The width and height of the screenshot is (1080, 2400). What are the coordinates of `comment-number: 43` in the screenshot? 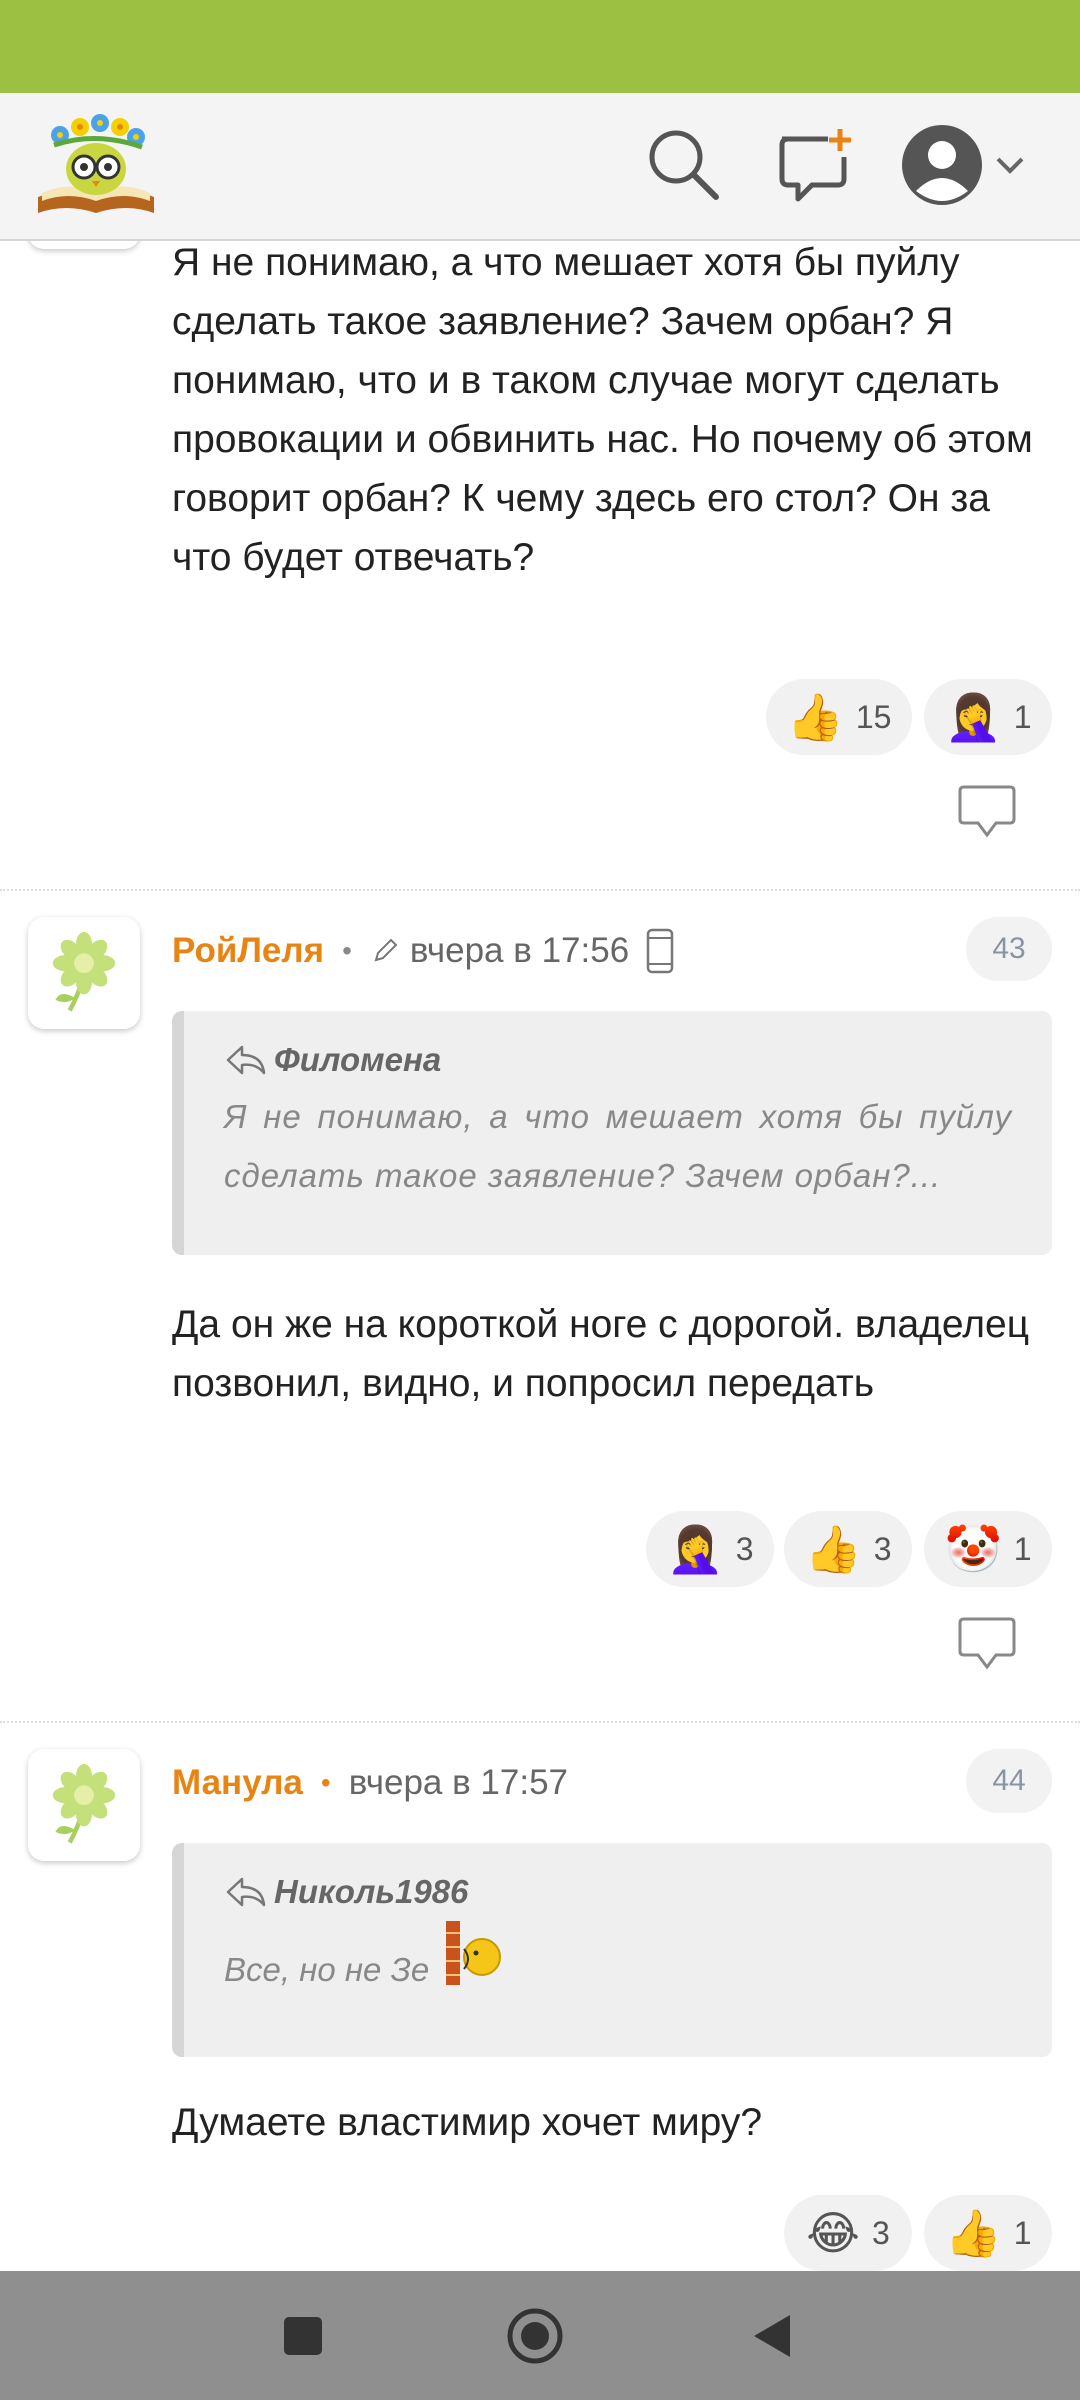 It's located at (1009, 949).